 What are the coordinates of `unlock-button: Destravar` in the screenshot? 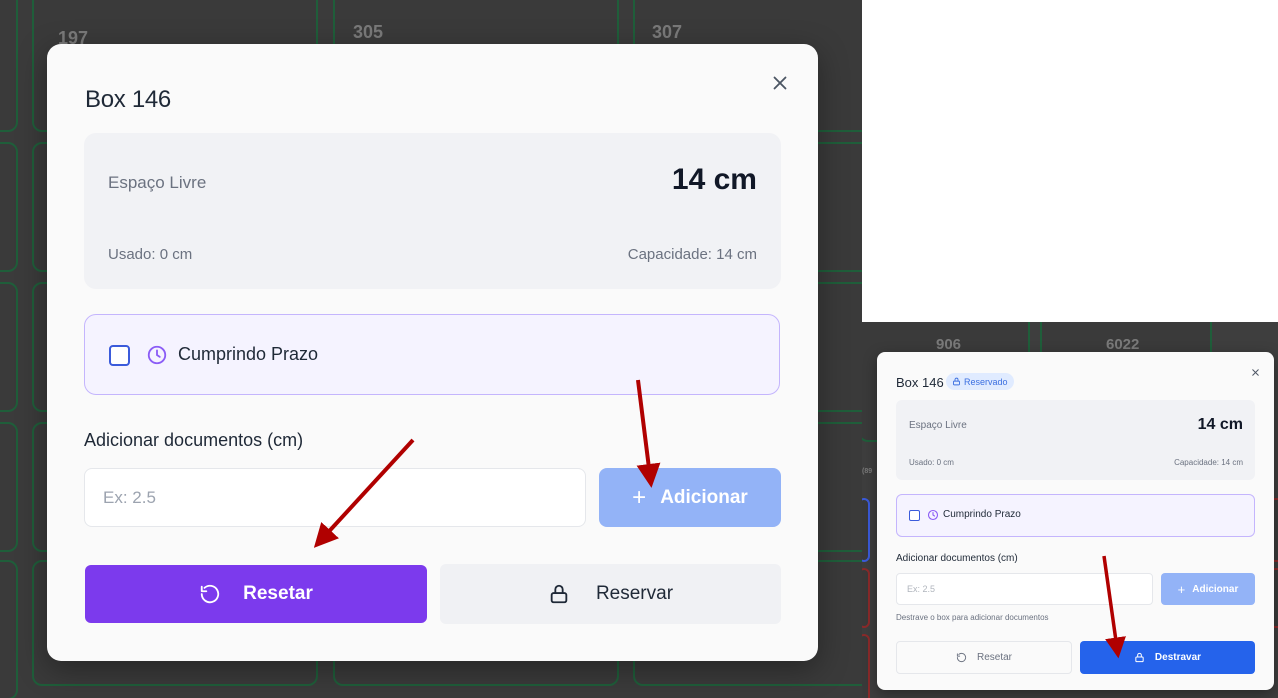 It's located at (1167, 657).